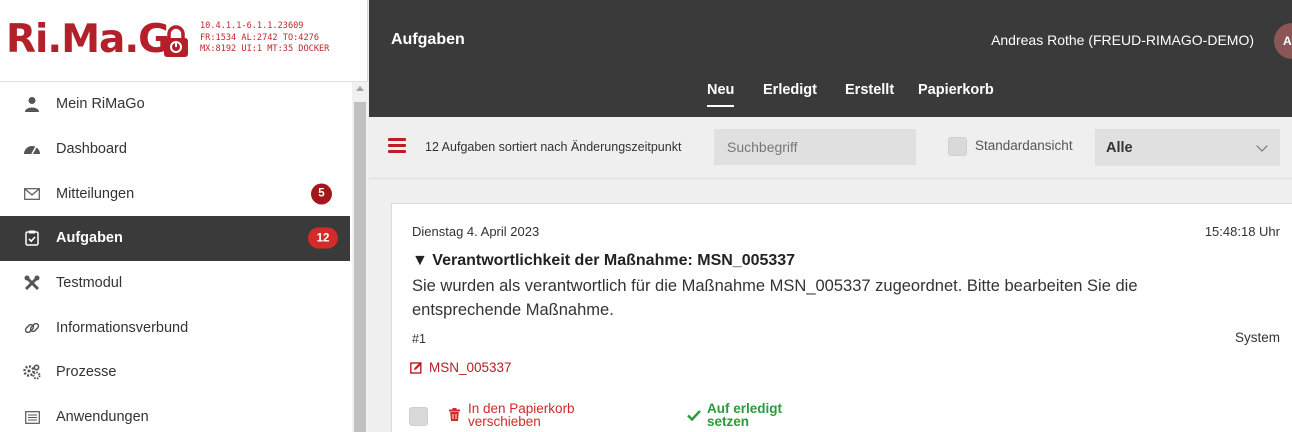 The height and width of the screenshot is (432, 1292). I want to click on cogs-icon, so click(32, 372).